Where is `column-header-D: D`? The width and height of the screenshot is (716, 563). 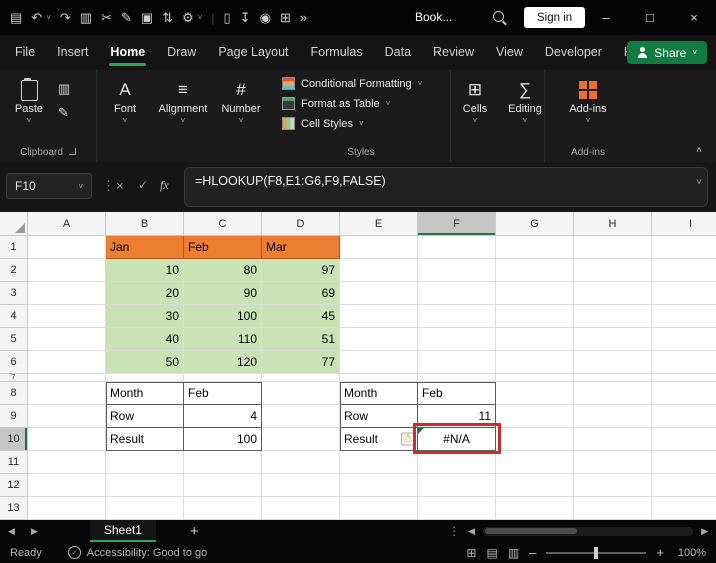
column-header-D: D is located at coordinates (301, 224).